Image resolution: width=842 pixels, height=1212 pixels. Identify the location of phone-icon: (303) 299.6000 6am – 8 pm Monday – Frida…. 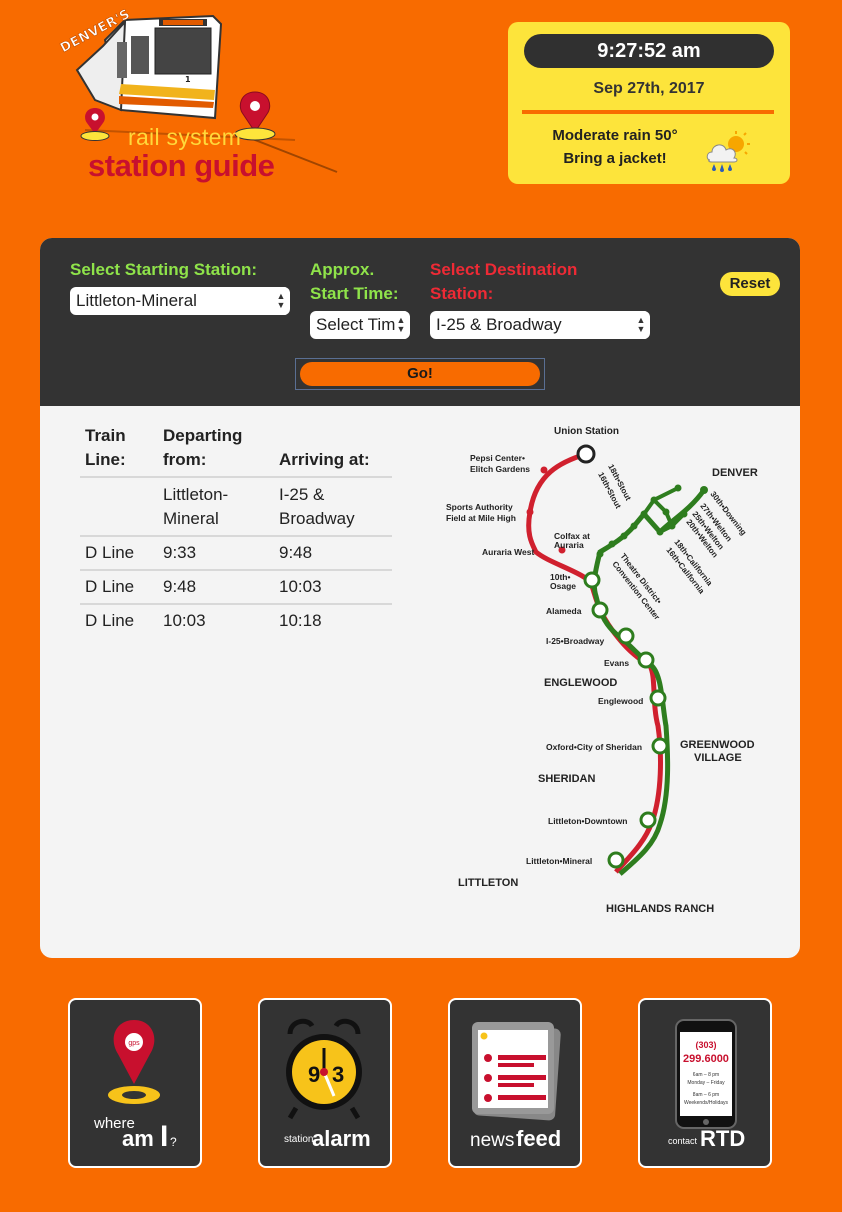
(706, 1085).